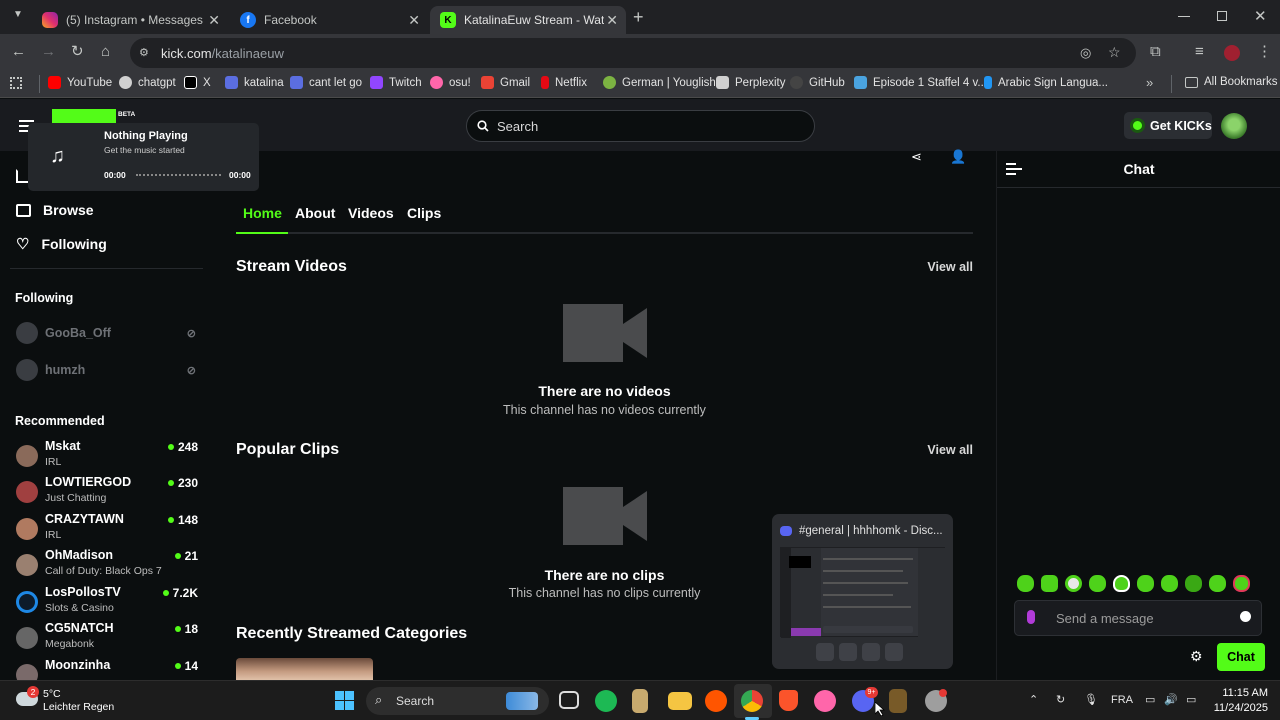 The image size is (1280, 720). I want to click on recommended-channel: CRAZYTAWN IRL 148, so click(109, 529).